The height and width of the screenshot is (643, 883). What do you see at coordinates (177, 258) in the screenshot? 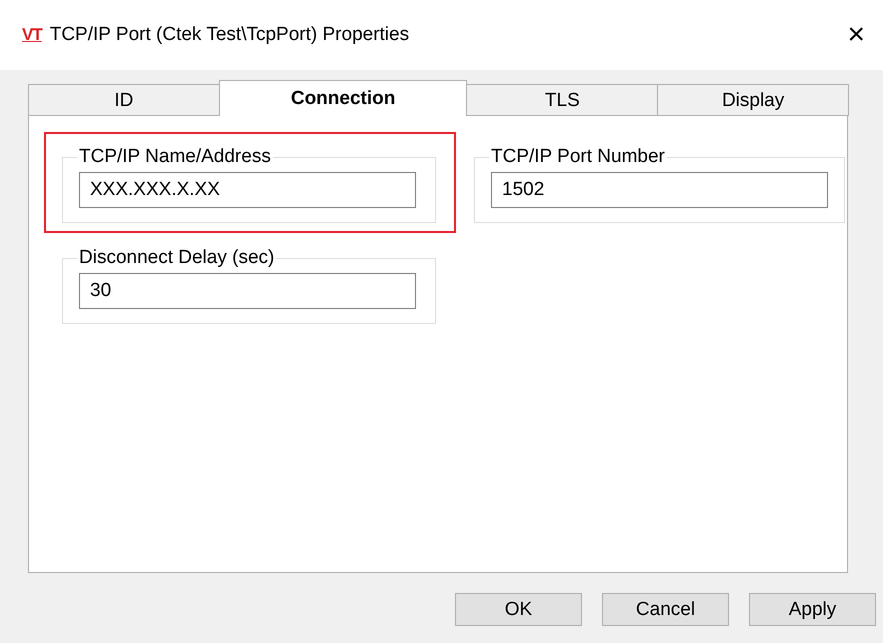
I see `group-label: Disconnect Delay (sec)` at bounding box center [177, 258].